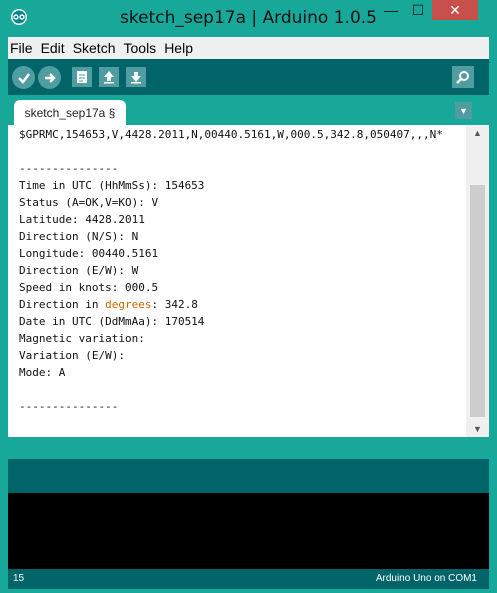 This screenshot has height=593, width=497. What do you see at coordinates (79, 236) in the screenshot?
I see `editor-line: Direction (N/S): N` at bounding box center [79, 236].